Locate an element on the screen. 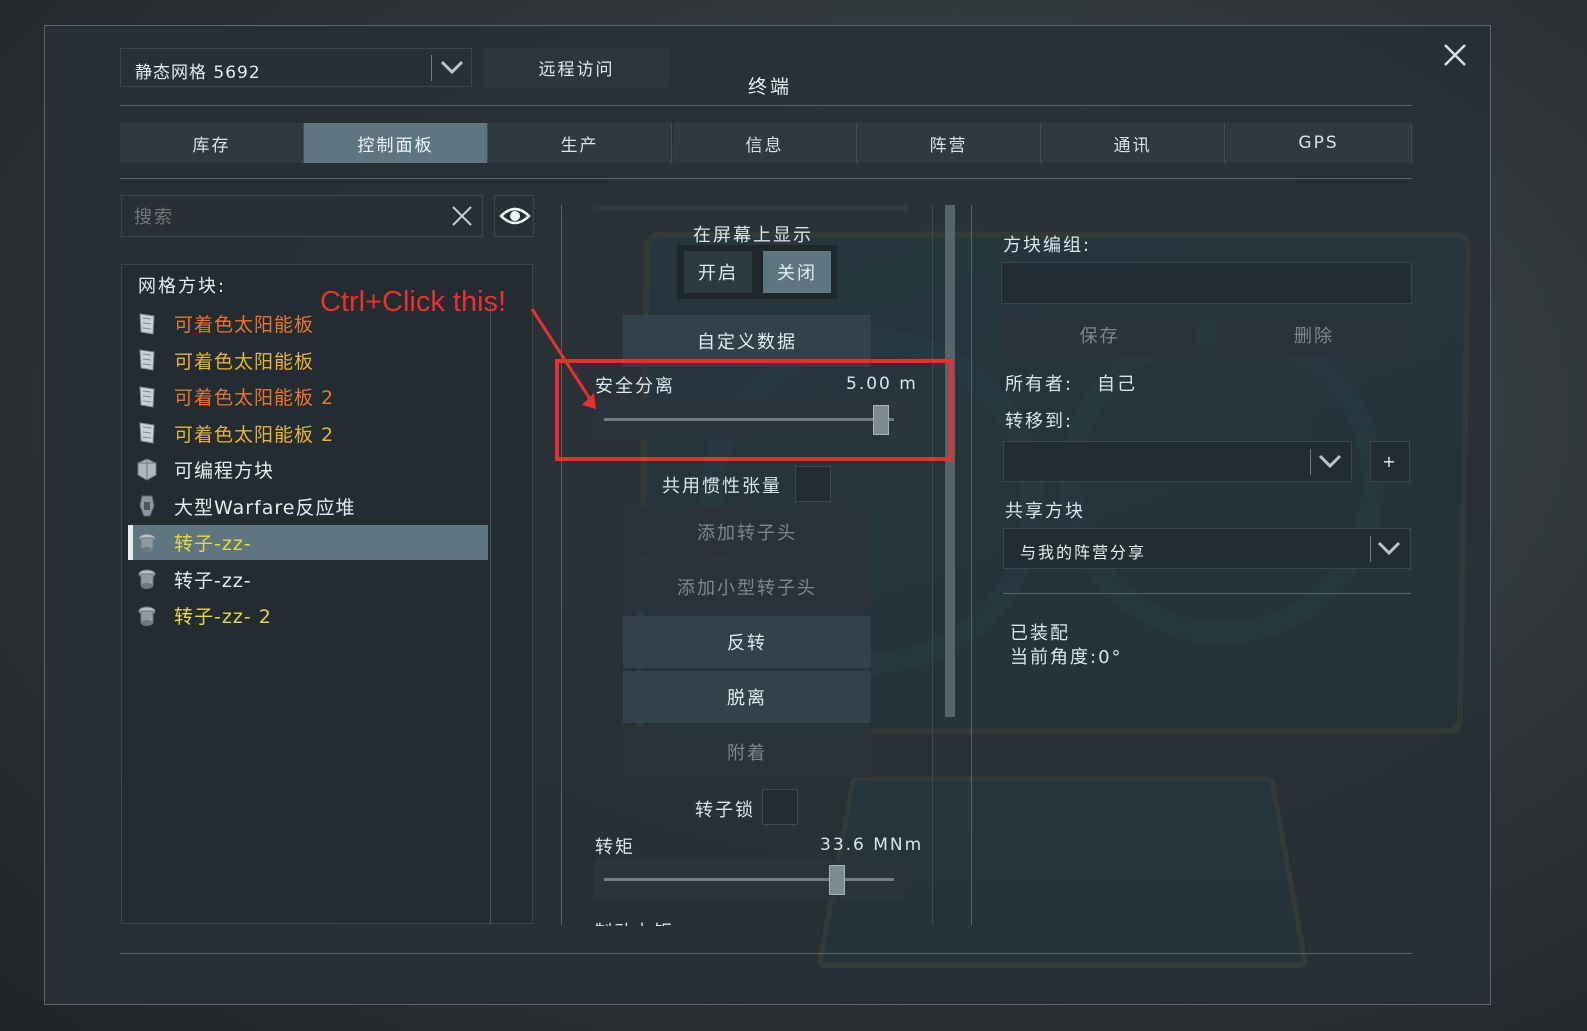 The image size is (1587, 1031). controls-scrollbar is located at coordinates (950, 461).